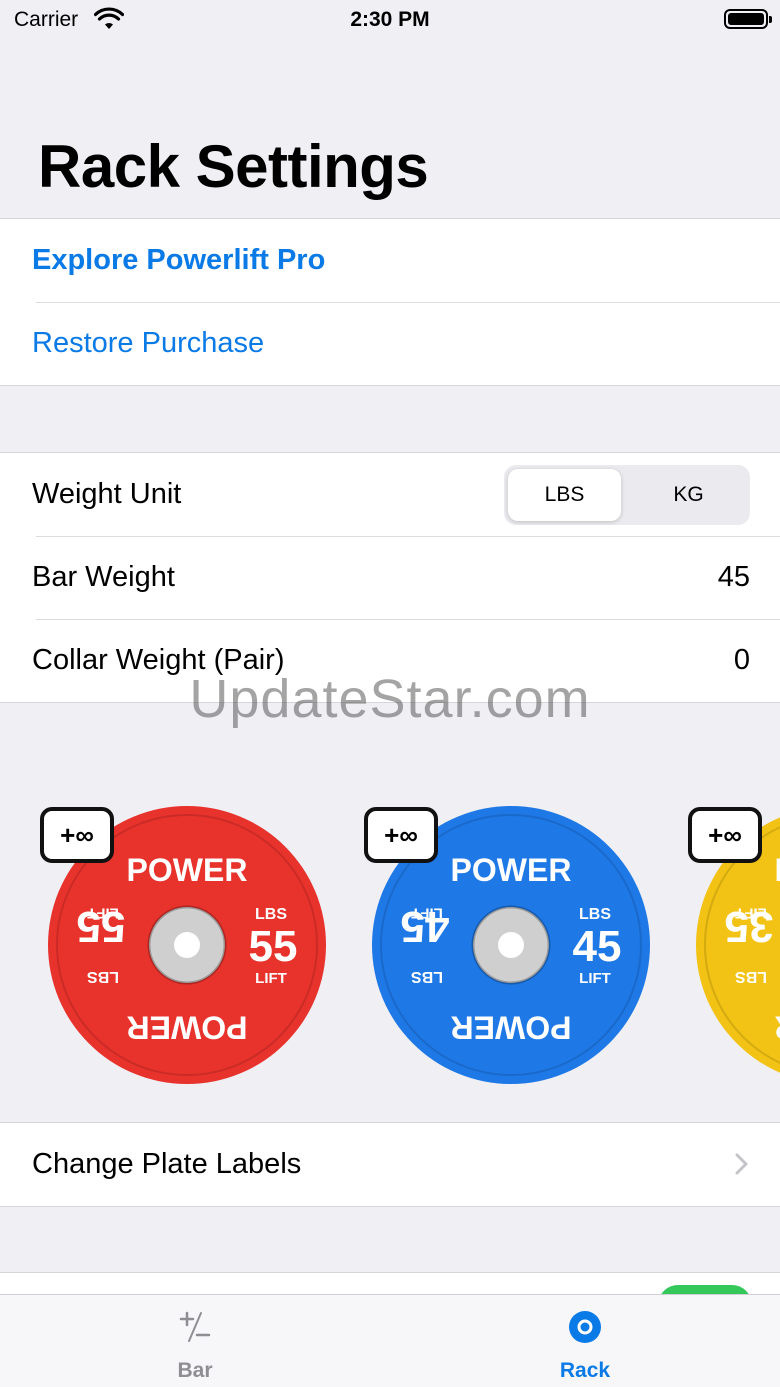 This screenshot has height=1387, width=780. What do you see at coordinates (688, 495) in the screenshot?
I see `unit-option-kg: KG` at bounding box center [688, 495].